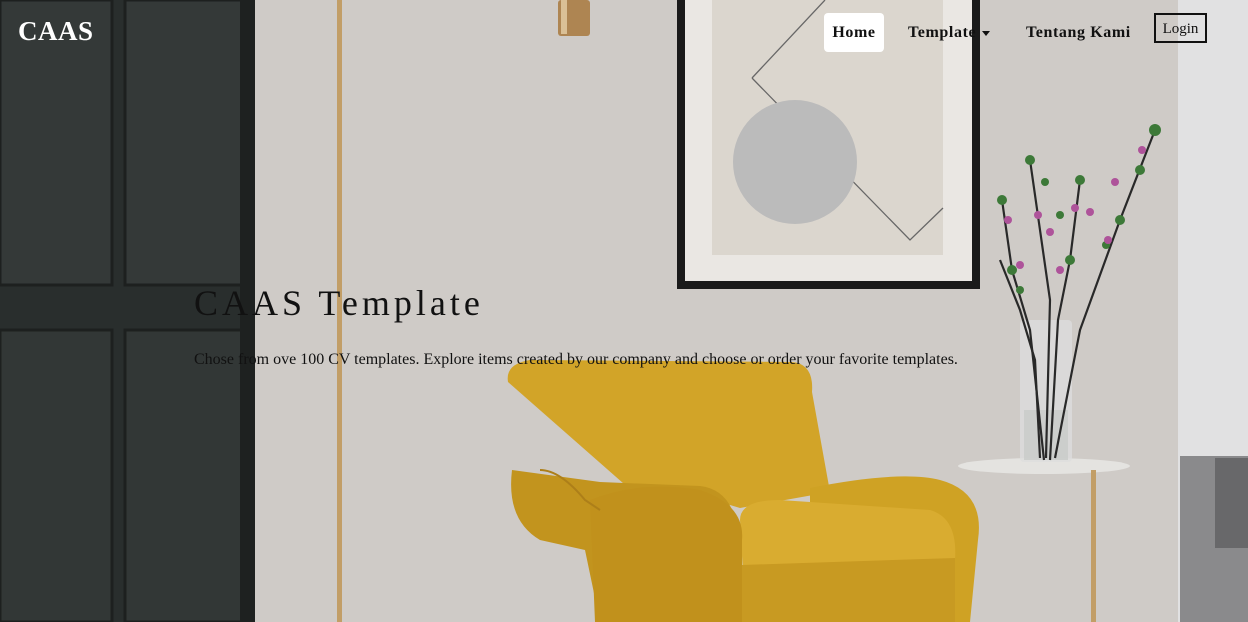 This screenshot has width=1248, height=622. I want to click on nav-template-dropdown: Template, so click(949, 32).